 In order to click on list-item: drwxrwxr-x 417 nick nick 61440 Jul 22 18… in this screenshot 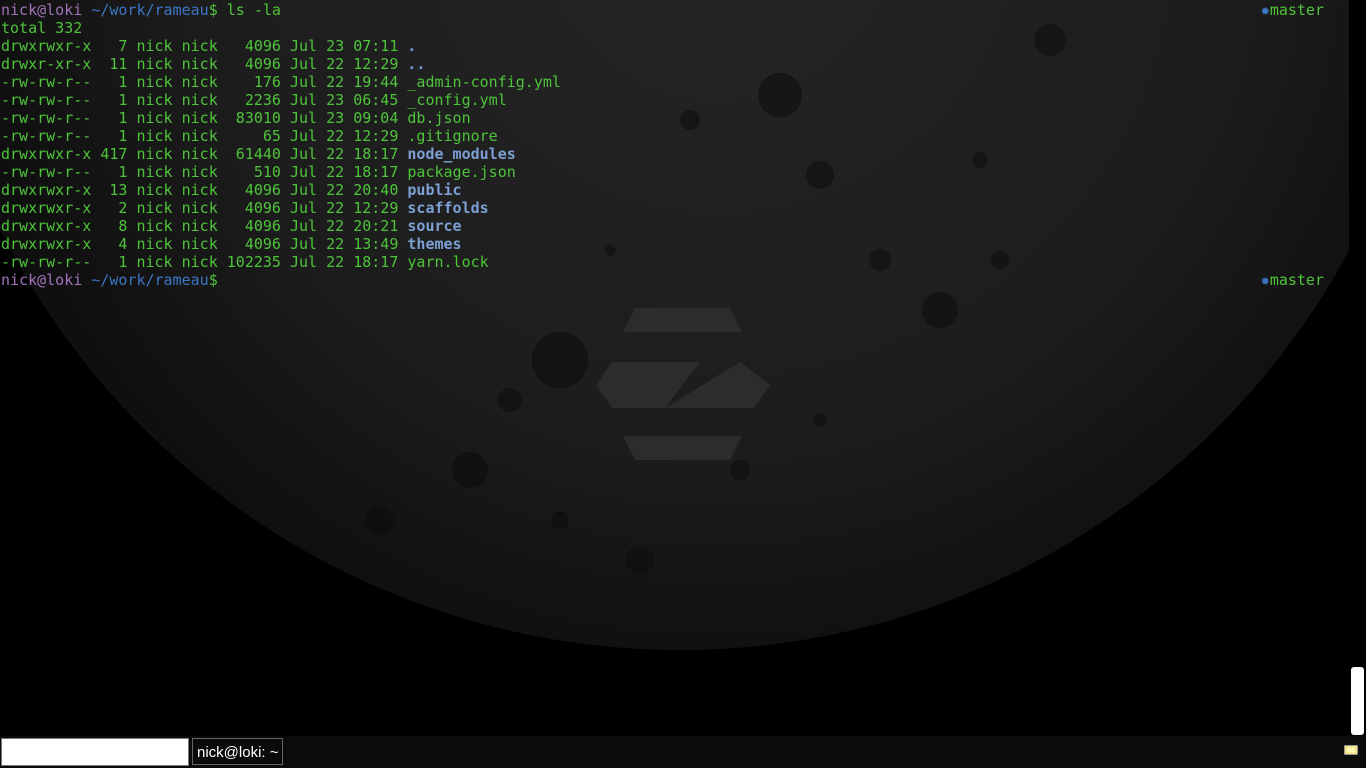, I will do `click(258, 154)`.